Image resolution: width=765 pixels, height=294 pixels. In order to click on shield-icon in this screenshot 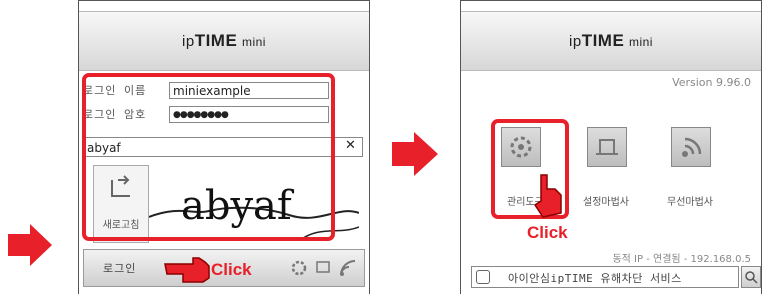, I will do `click(483, 277)`.